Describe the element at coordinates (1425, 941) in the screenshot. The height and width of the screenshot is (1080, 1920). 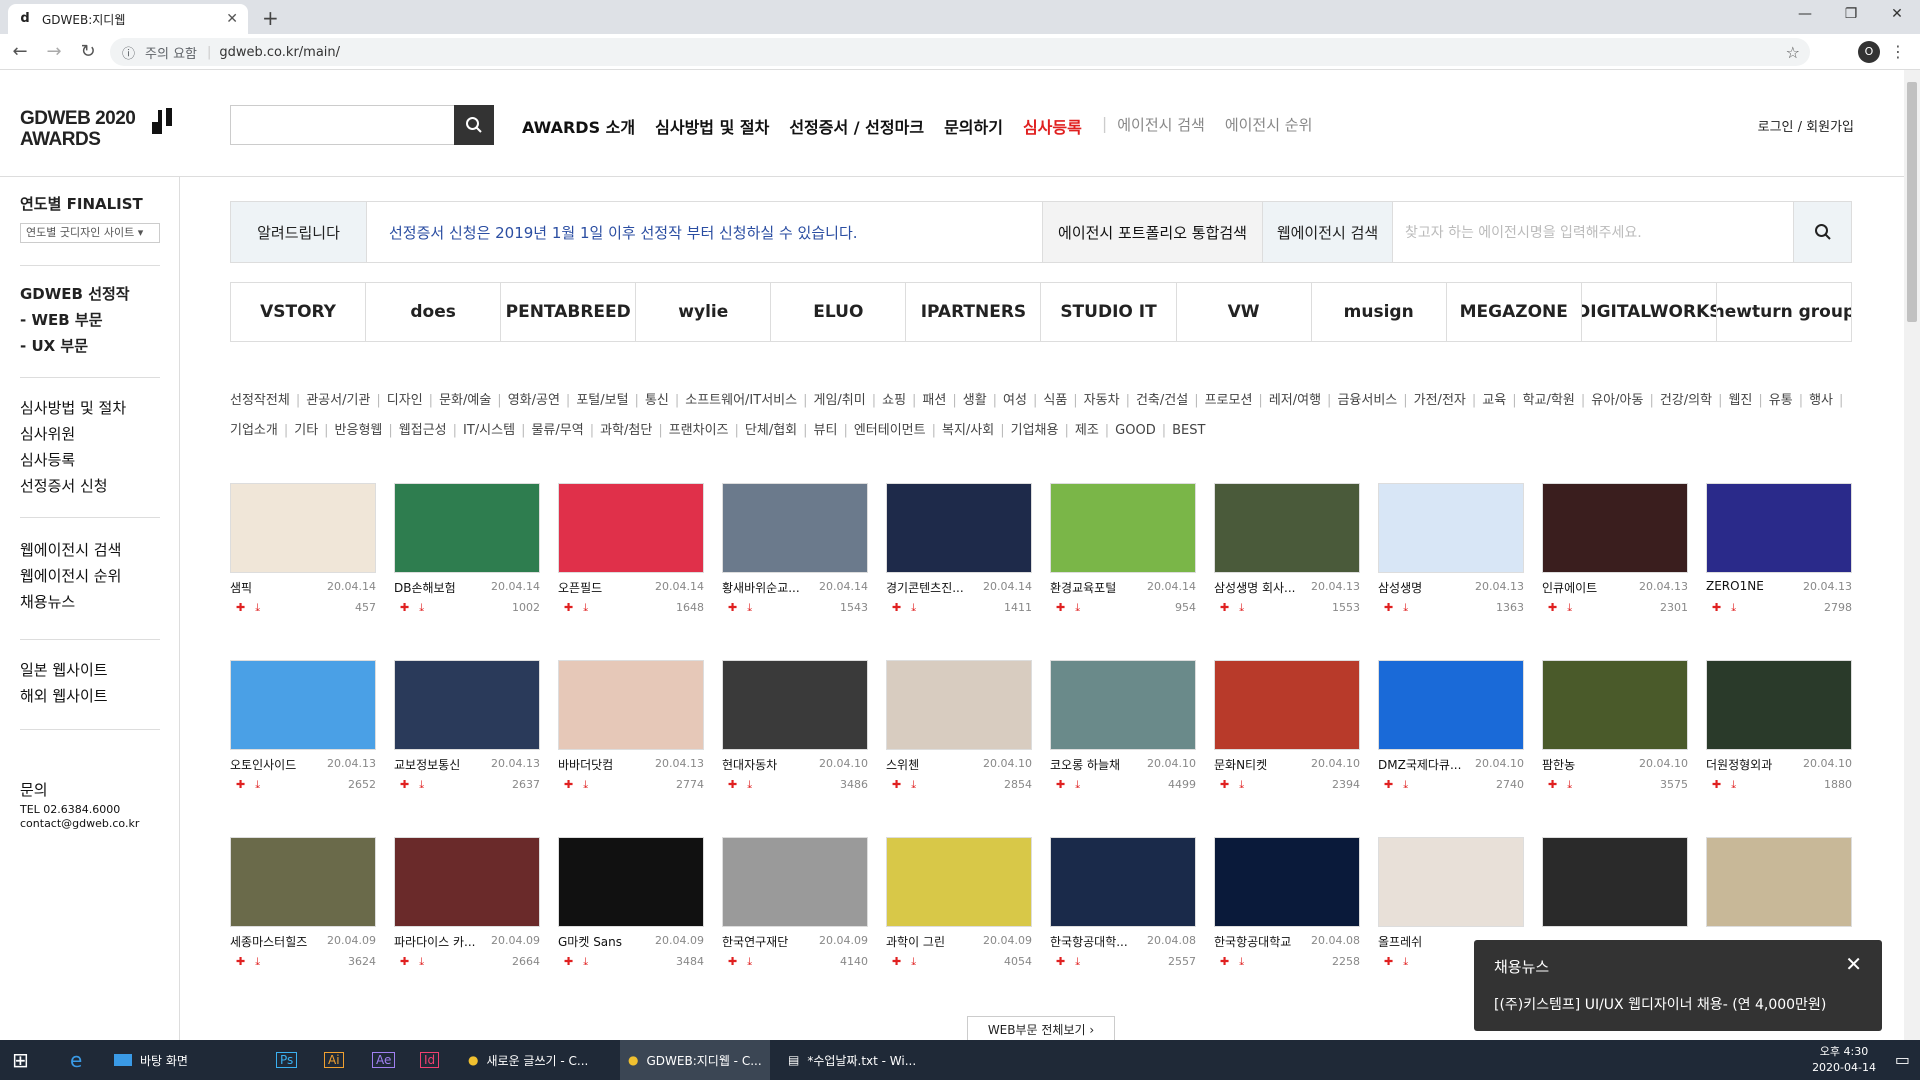
I see `site-name: 올프레쉬` at that location.